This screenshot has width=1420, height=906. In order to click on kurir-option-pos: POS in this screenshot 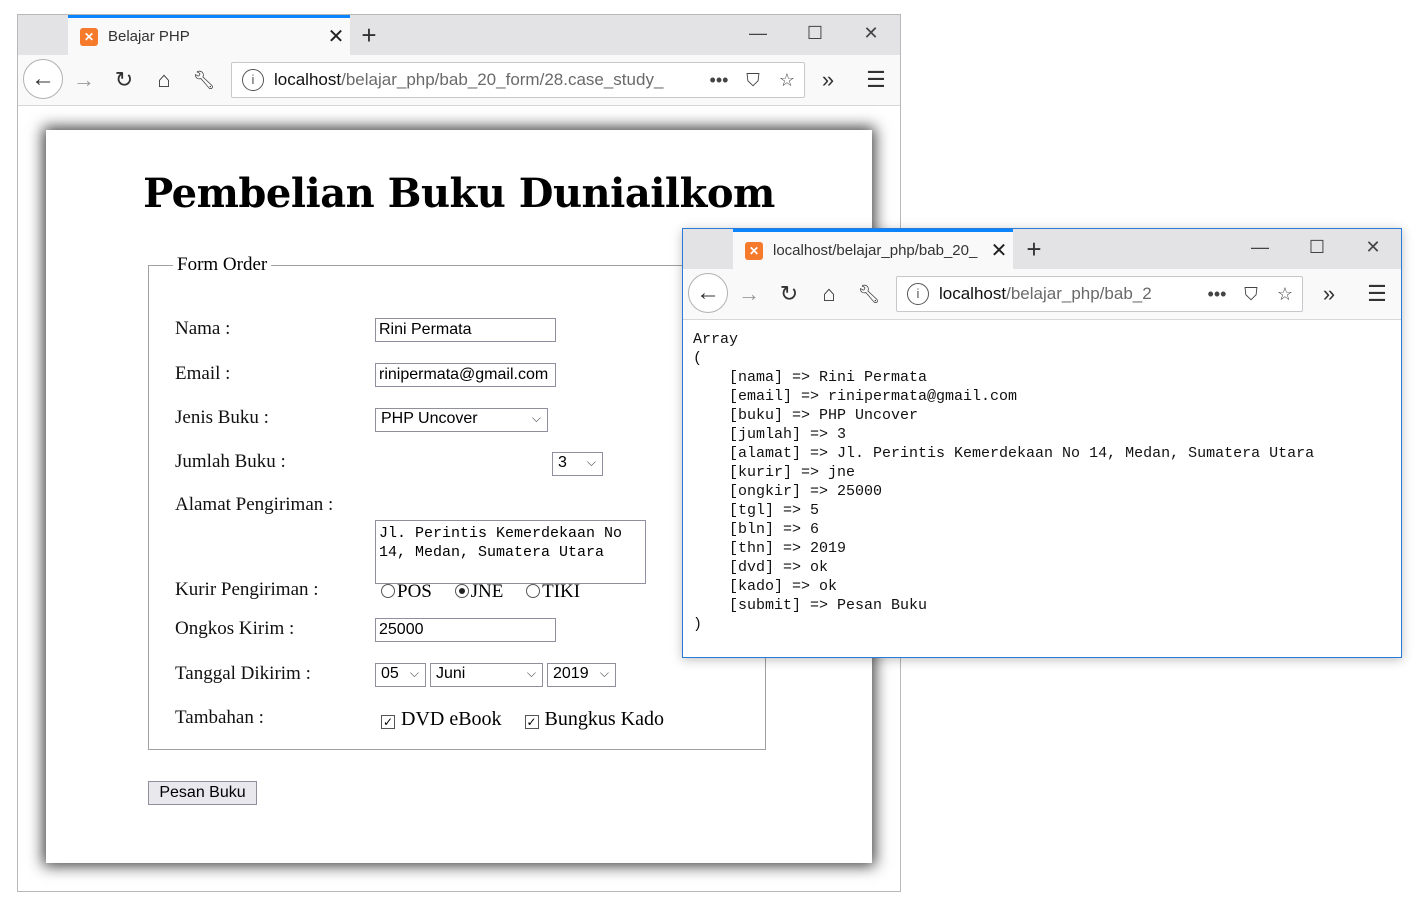, I will do `click(406, 591)`.